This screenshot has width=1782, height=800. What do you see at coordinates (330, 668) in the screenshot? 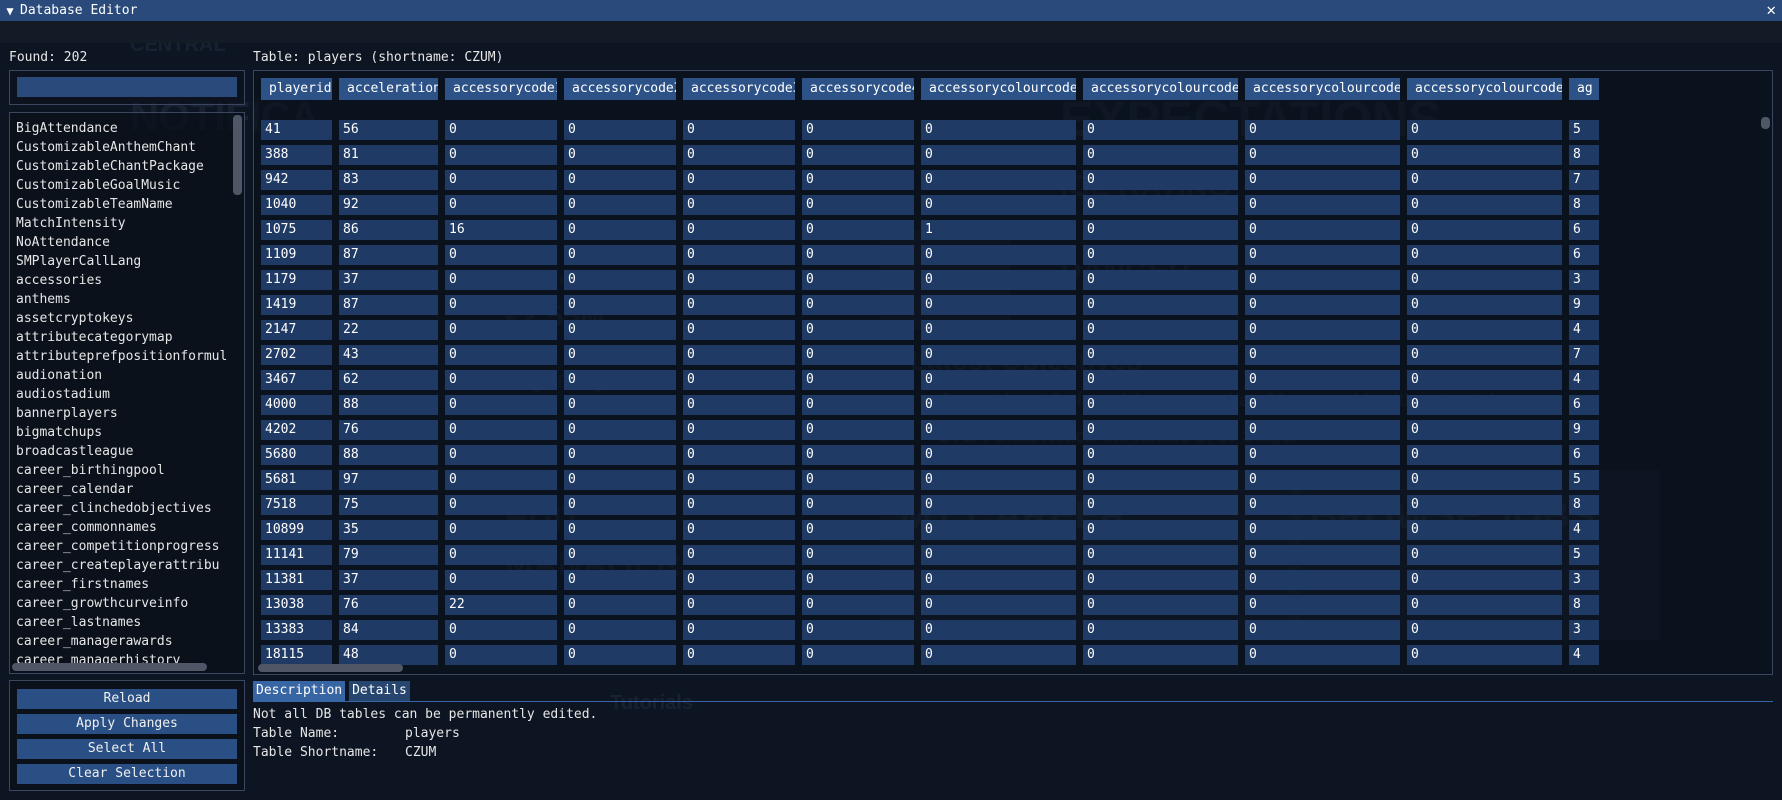
I see `grid-horizontal-scrollbar` at bounding box center [330, 668].